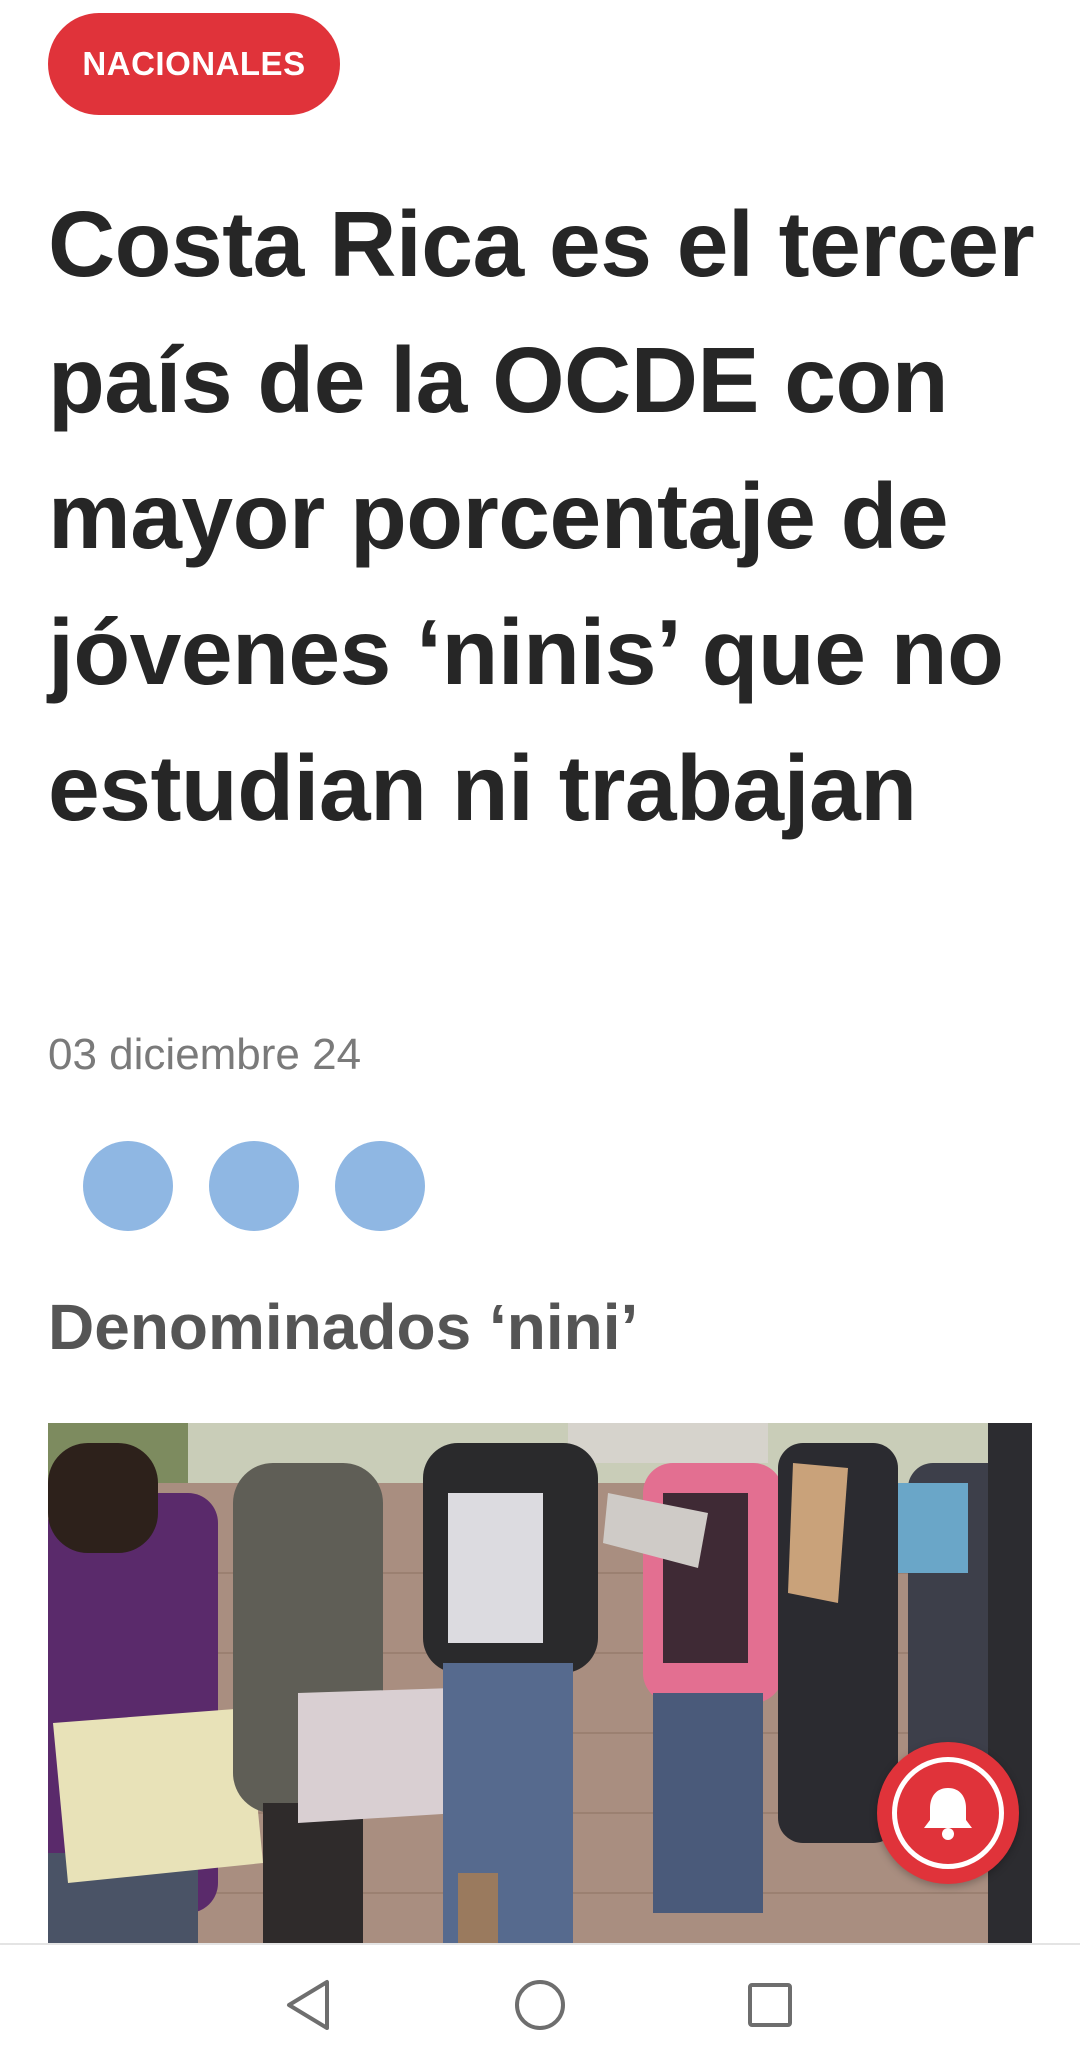 This screenshot has width=1080, height=2067. I want to click on category-badge: NACIONALES, so click(194, 64).